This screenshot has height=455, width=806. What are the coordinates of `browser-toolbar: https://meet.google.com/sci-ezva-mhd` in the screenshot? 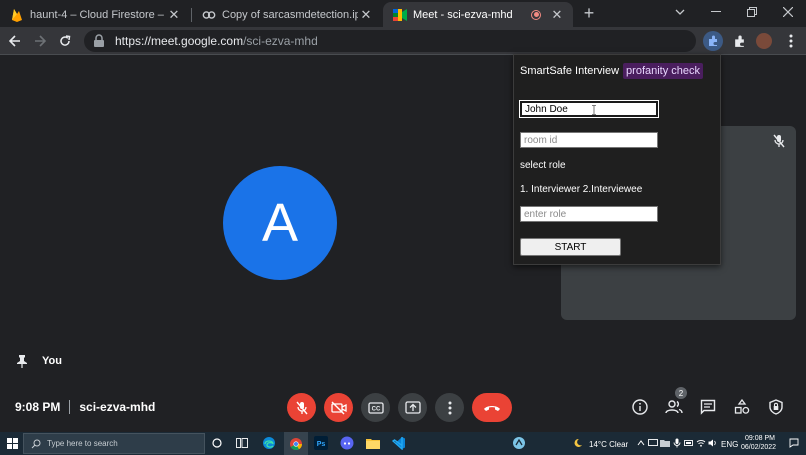 It's located at (403, 41).